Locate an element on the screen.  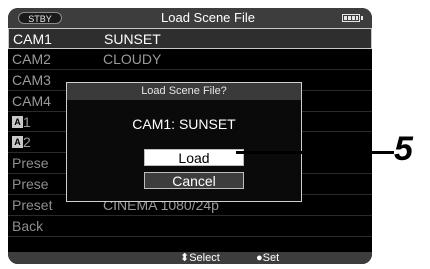
list-item-key: Preset is located at coordinates (32, 205).